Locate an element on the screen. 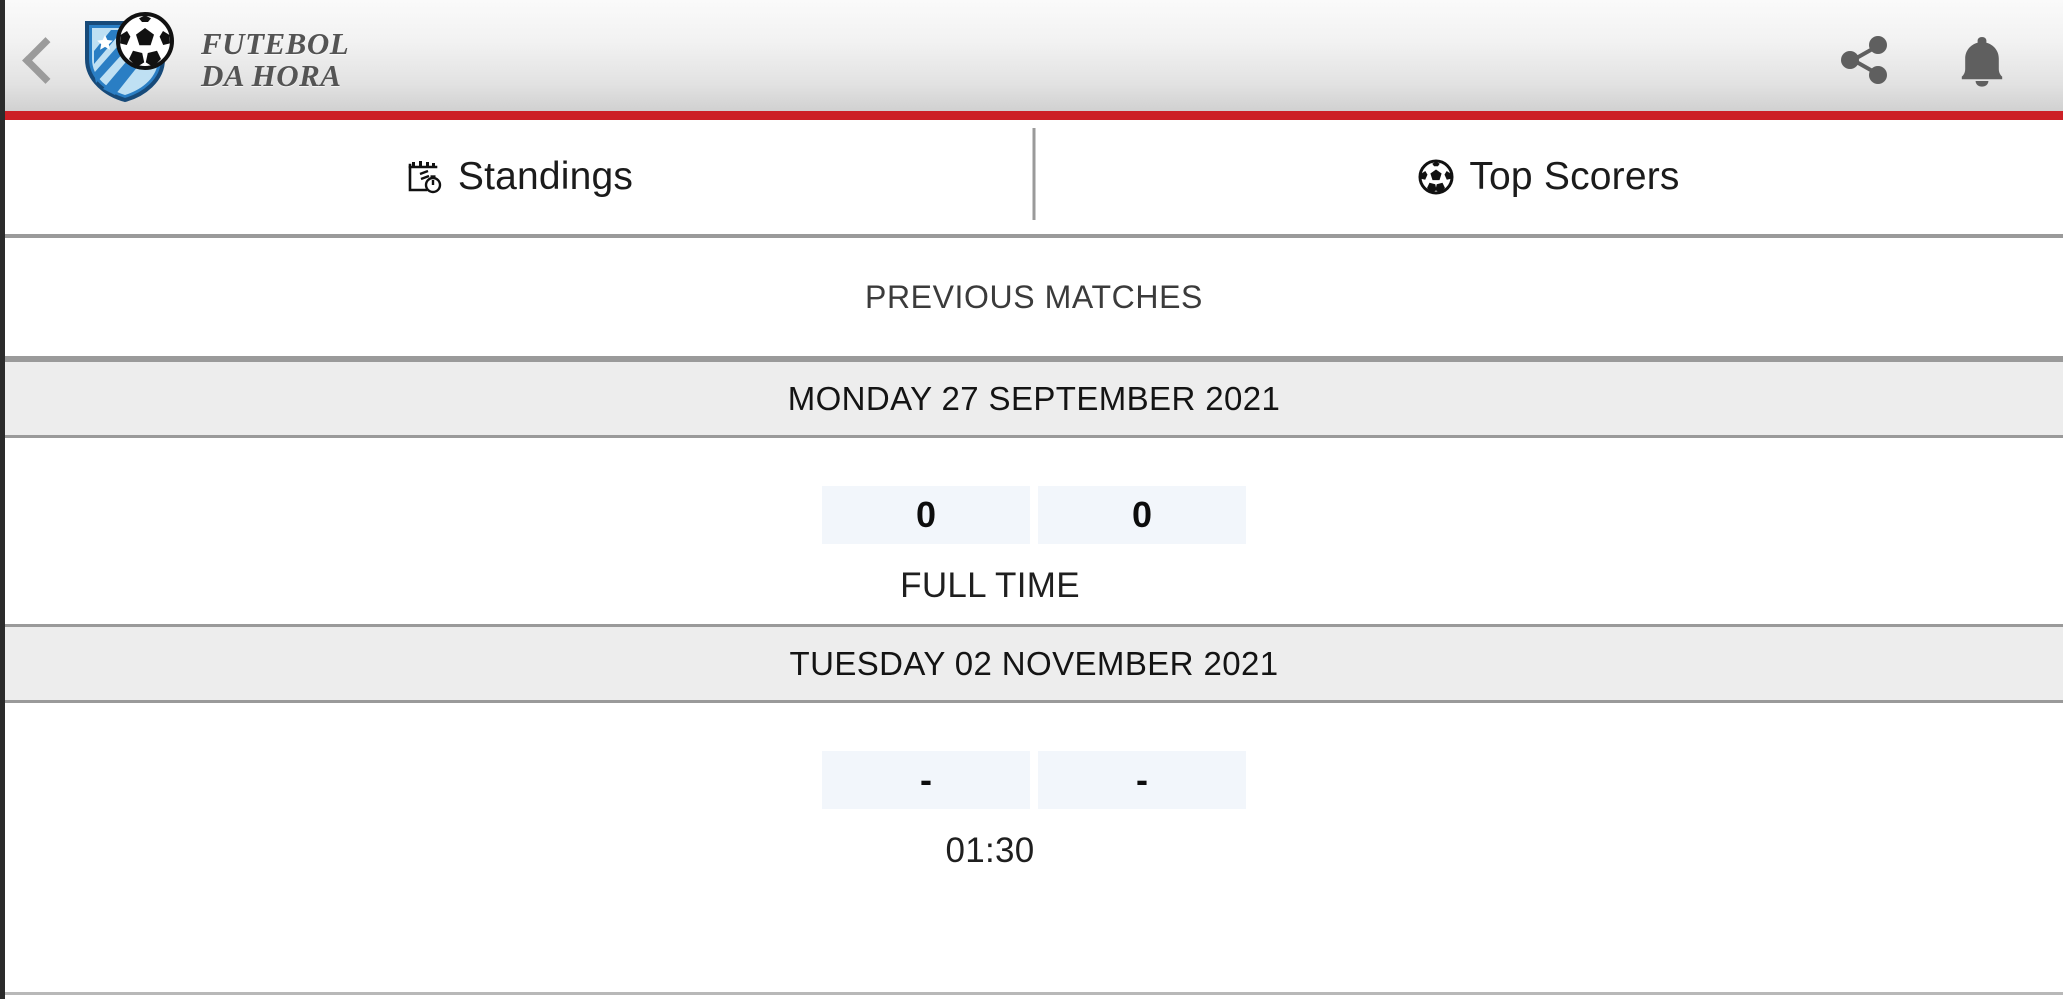  tab-top-scorers: Top Scorers is located at coordinates (1548, 177).